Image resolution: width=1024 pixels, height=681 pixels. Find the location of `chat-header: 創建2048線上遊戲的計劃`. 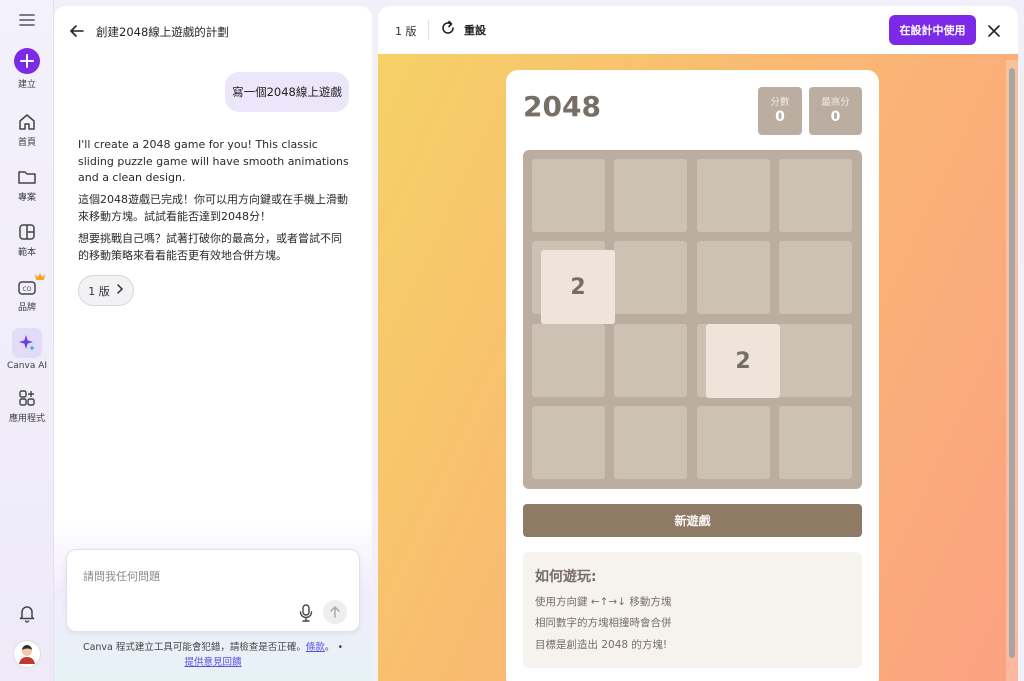

chat-header: 創建2048線上遊戲的計劃 is located at coordinates (149, 32).